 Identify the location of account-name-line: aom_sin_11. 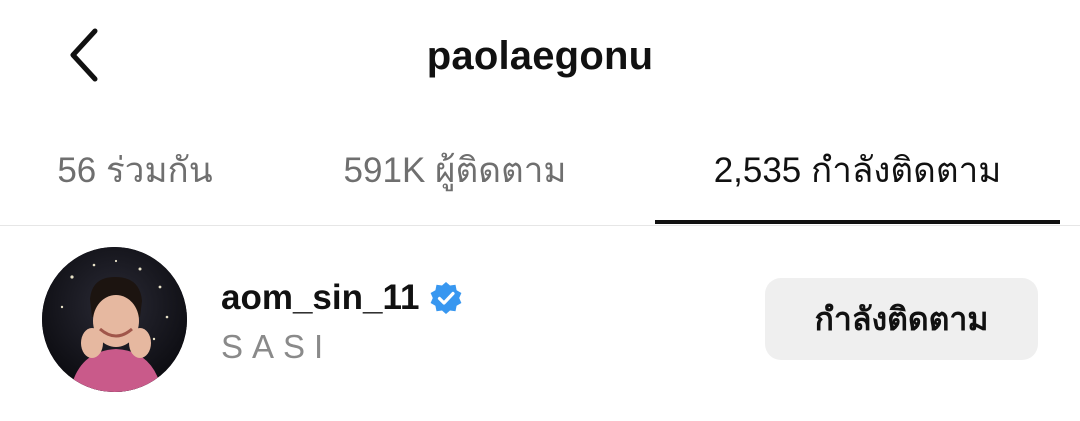
(342, 298).